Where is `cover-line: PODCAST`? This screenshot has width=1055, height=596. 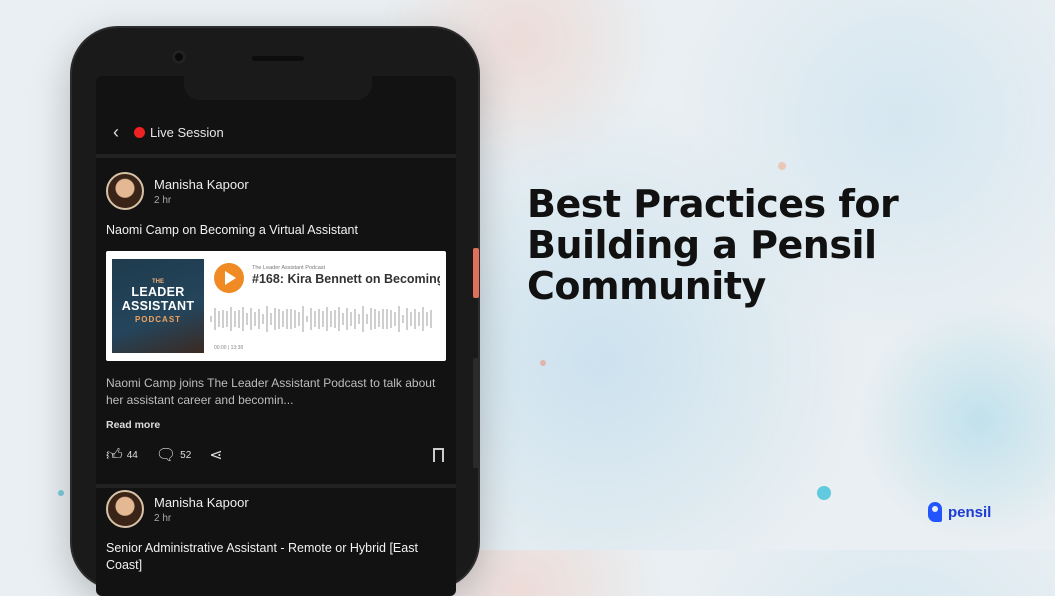 cover-line: PODCAST is located at coordinates (158, 319).